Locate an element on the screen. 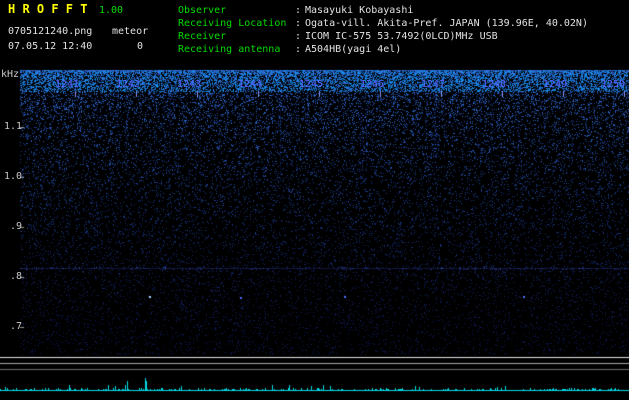 The width and height of the screenshot is (629, 400). time-label-1245: 1245 is located at coordinates (311, 84).